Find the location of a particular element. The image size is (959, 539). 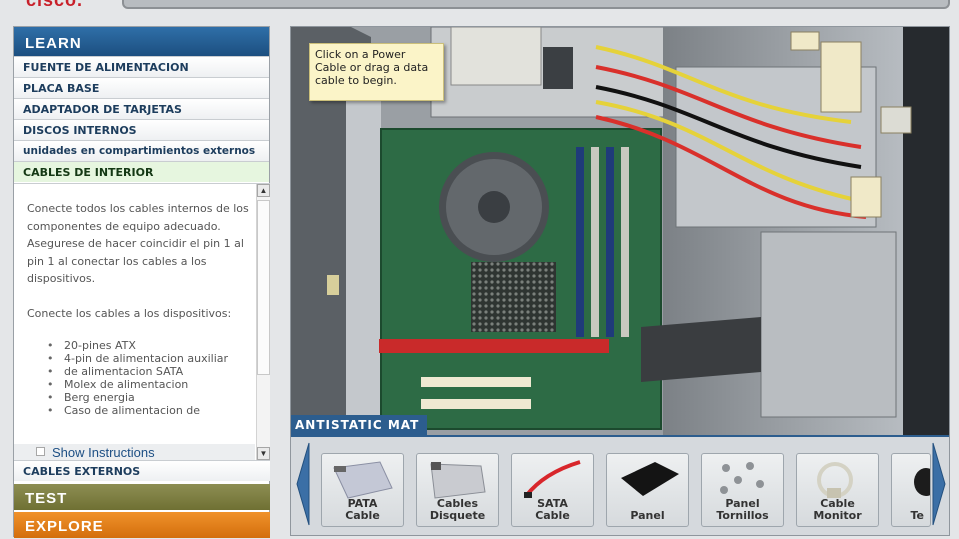

tray-item-label: SATA Cable is located at coordinates (552, 509).